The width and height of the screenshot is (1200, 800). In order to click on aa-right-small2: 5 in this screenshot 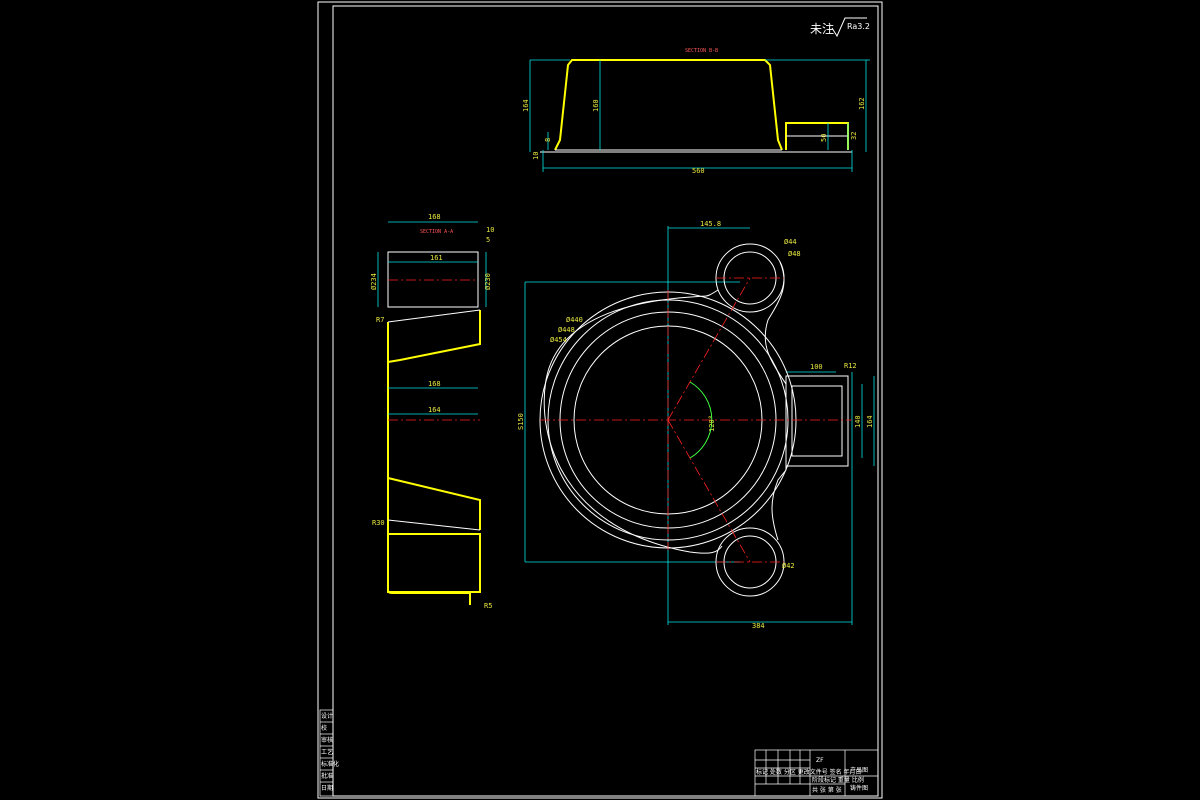, I will do `click(488, 240)`.